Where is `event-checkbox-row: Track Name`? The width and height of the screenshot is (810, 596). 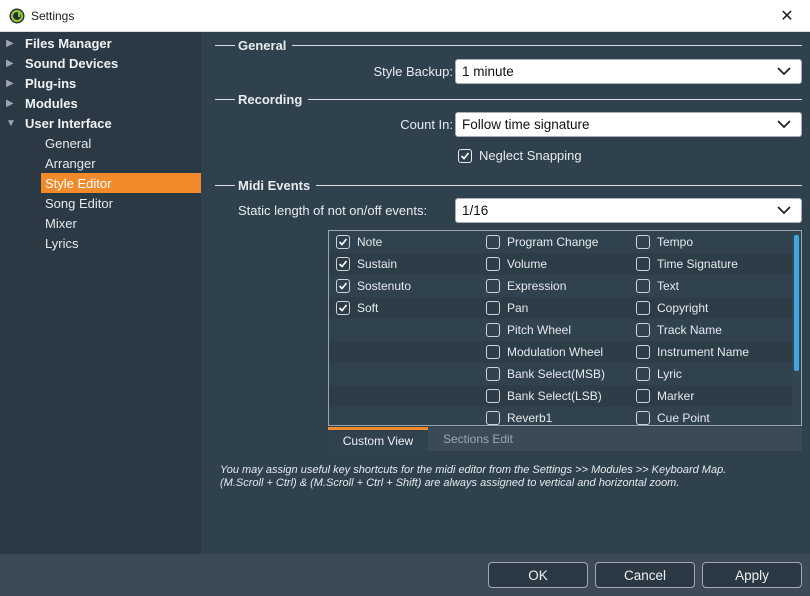
event-checkbox-row: Track Name is located at coordinates (692, 330).